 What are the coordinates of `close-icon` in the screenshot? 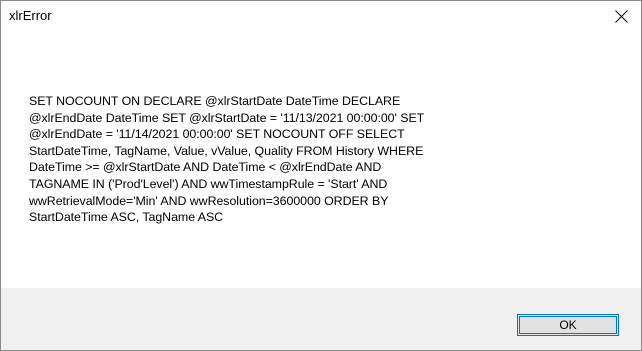 It's located at (621, 16).